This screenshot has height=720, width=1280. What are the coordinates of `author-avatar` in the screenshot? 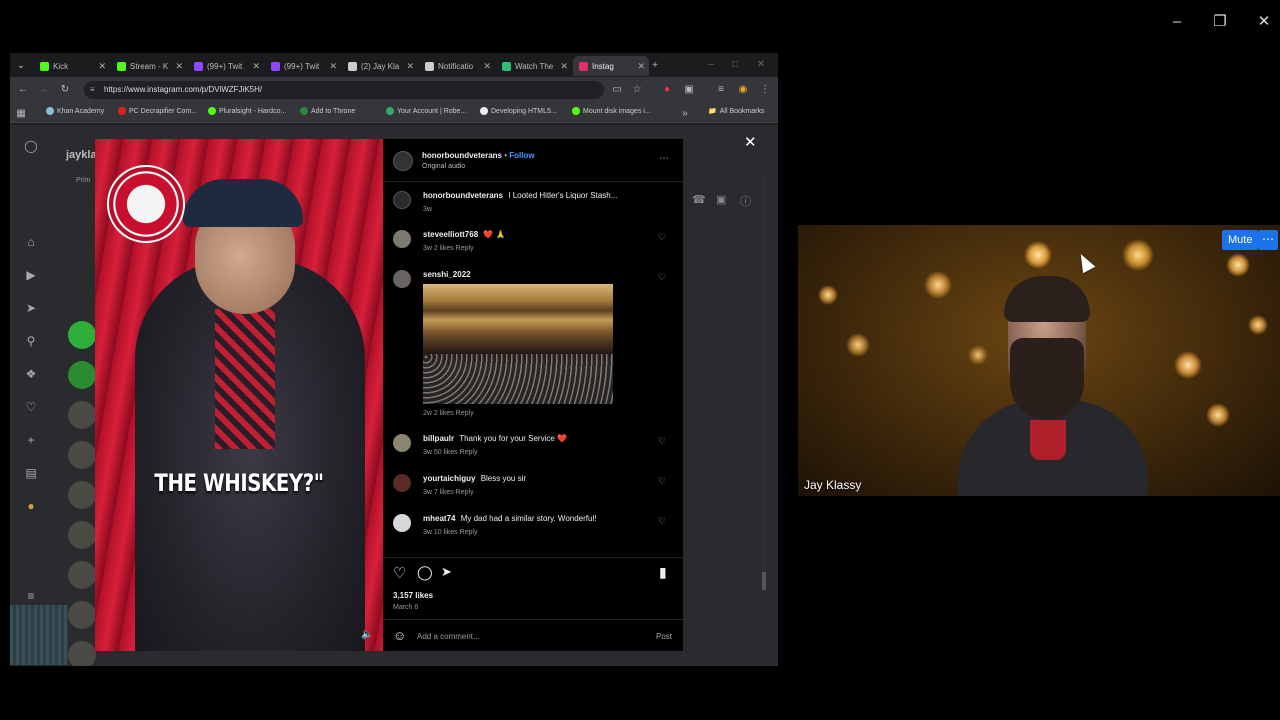 It's located at (403, 161).